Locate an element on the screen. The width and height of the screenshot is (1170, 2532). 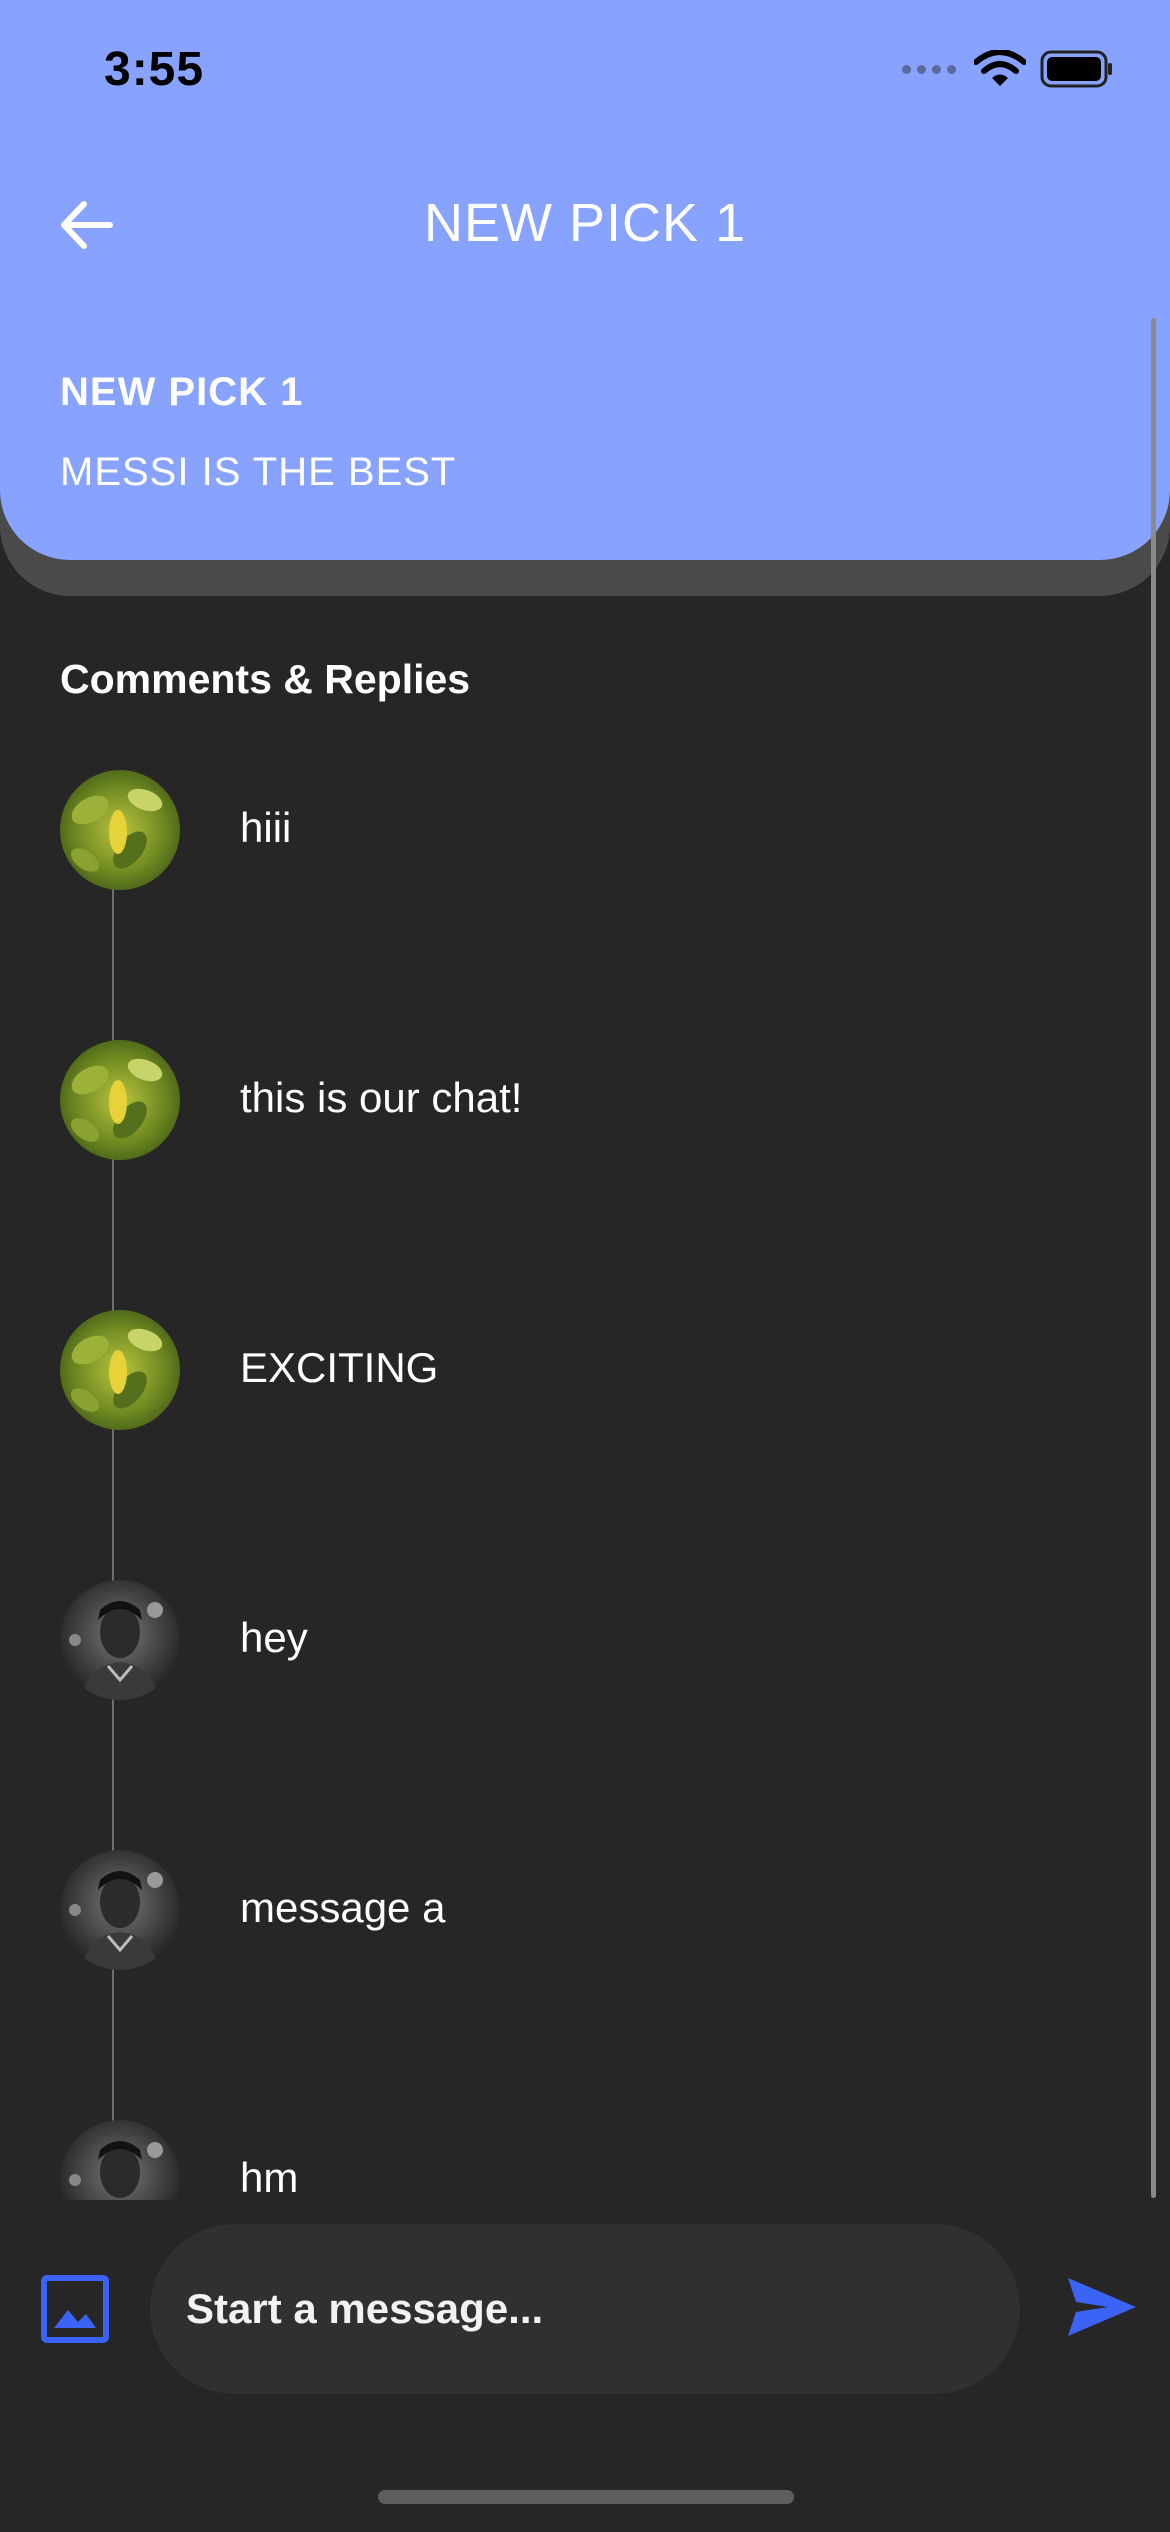
send-button is located at coordinates (1102, 2307).